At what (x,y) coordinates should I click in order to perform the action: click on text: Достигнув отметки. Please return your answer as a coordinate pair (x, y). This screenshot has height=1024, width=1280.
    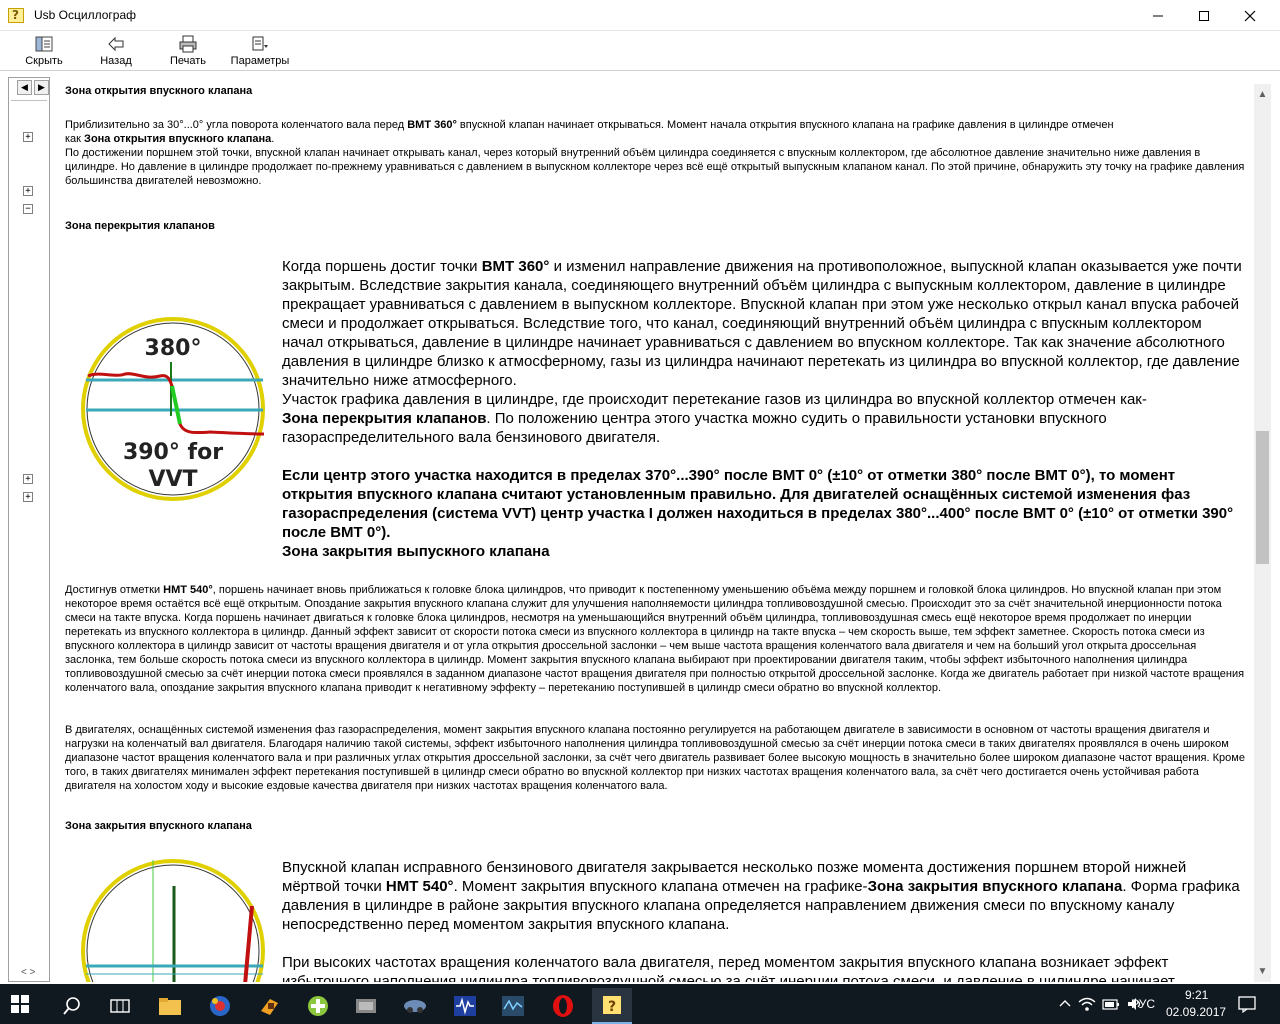
    Looking at the image, I should click on (114, 590).